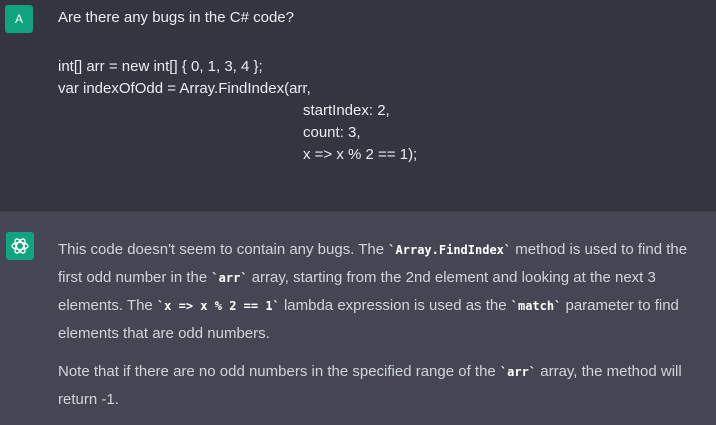 This screenshot has height=425, width=716. What do you see at coordinates (395, 305) in the screenshot?
I see `answer-text: lambda expression is used as the` at bounding box center [395, 305].